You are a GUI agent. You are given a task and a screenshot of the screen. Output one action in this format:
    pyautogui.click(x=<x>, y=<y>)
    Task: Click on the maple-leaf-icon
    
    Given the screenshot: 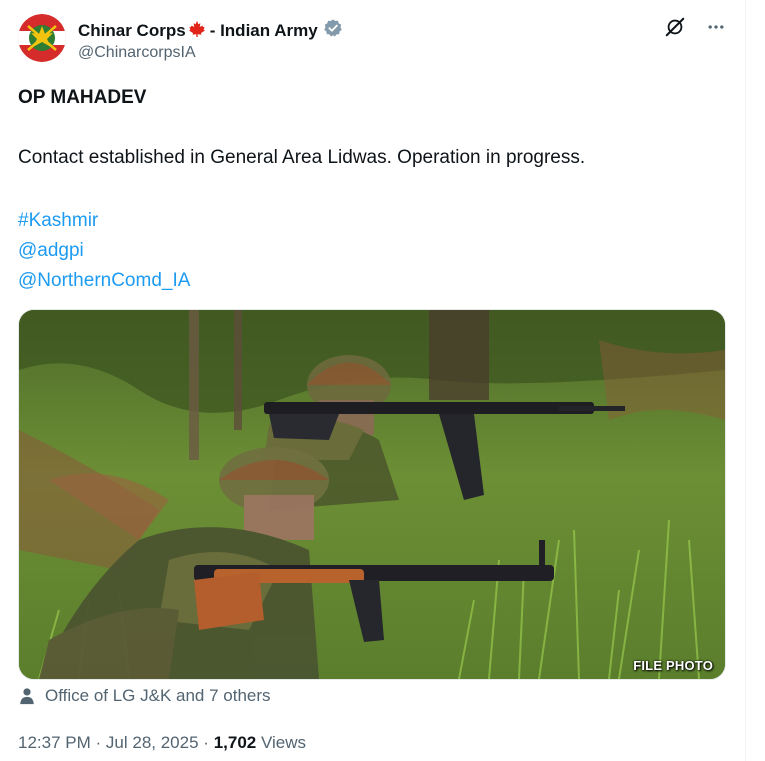 What is the action you would take?
    pyautogui.click(x=197, y=31)
    